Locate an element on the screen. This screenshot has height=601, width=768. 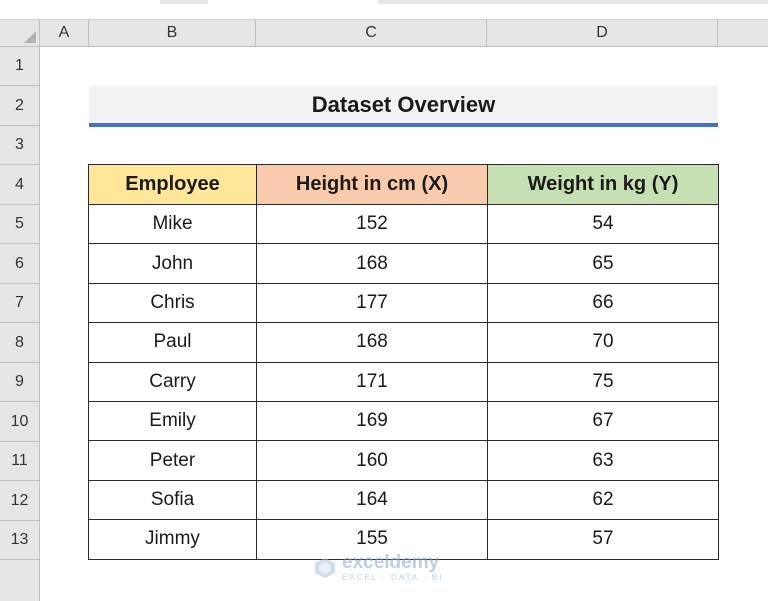
table-row: Chris 177 66 is located at coordinates (403, 303).